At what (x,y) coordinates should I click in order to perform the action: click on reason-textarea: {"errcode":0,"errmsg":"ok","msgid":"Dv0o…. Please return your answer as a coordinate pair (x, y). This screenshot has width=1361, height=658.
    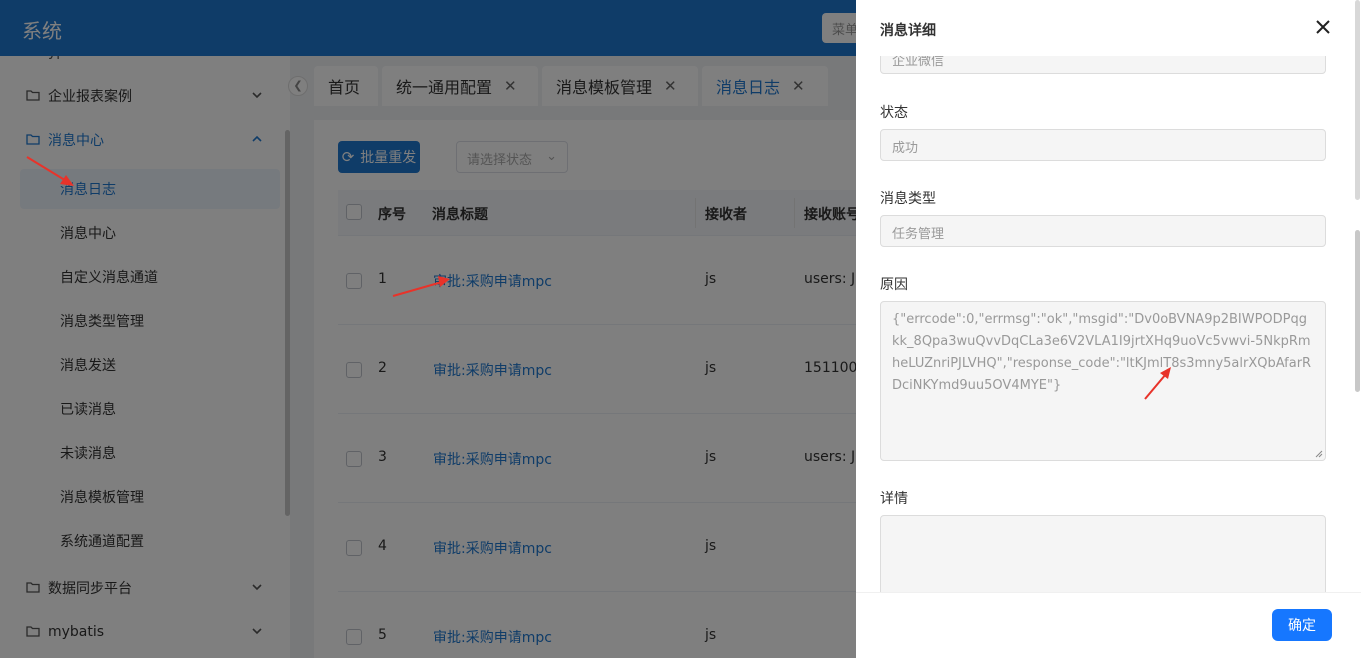
    Looking at the image, I should click on (1103, 381).